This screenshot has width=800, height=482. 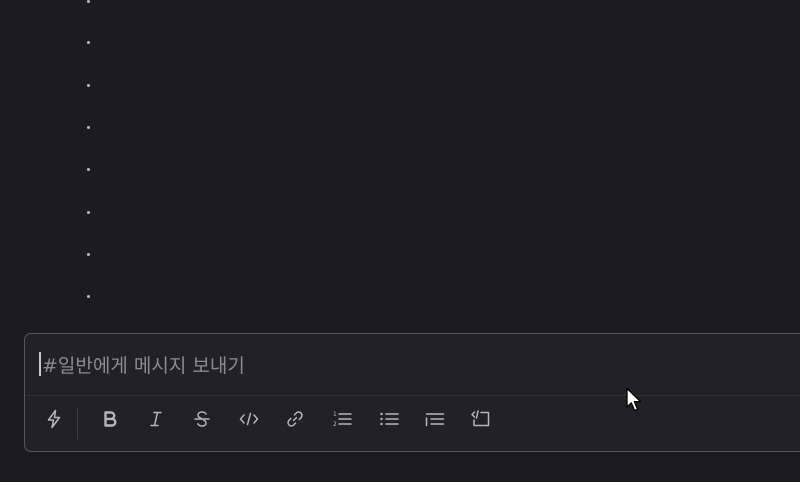 I want to click on shortcuts-button, so click(x=54, y=419).